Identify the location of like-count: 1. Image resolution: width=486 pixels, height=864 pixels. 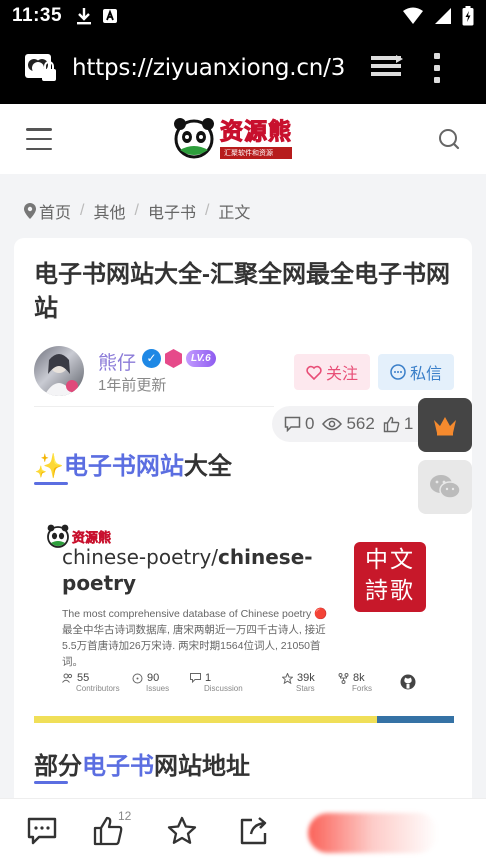
(398, 424).